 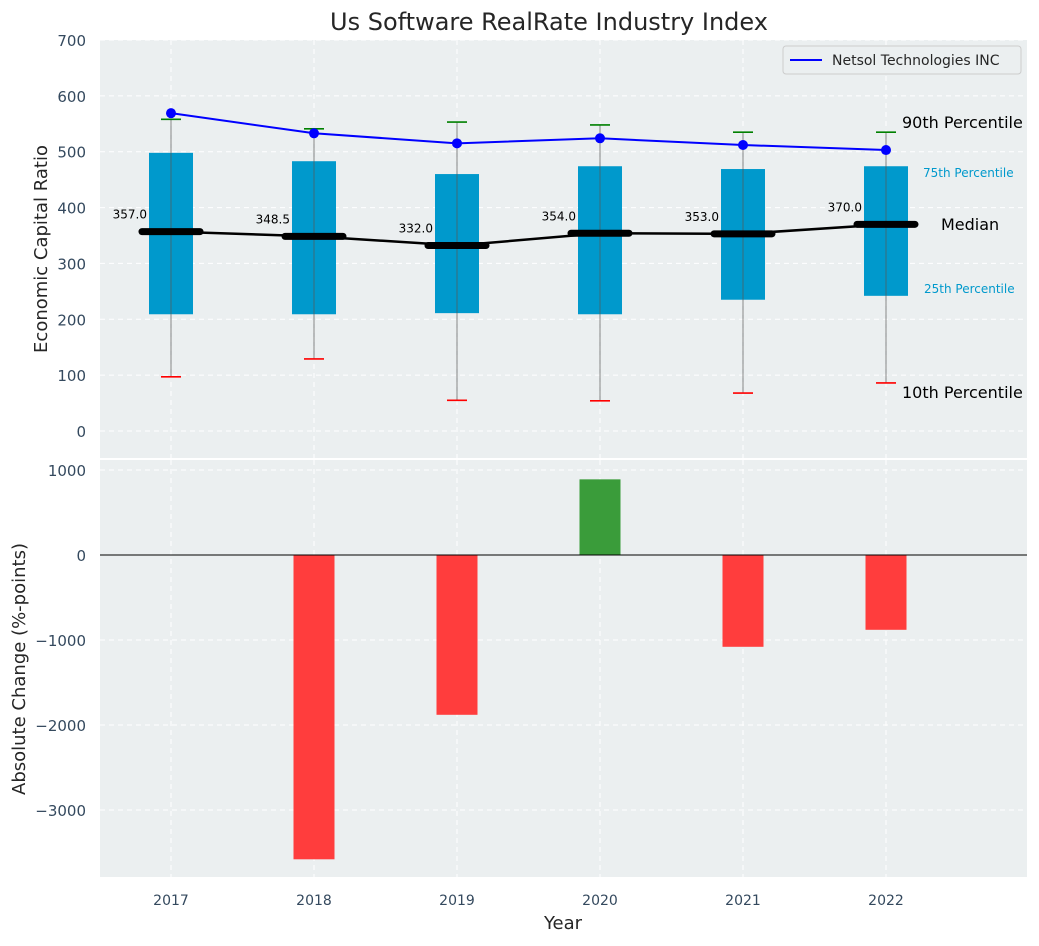 I want to click on top-y-axis-label: Economic Capital Ratio, so click(x=41, y=249).